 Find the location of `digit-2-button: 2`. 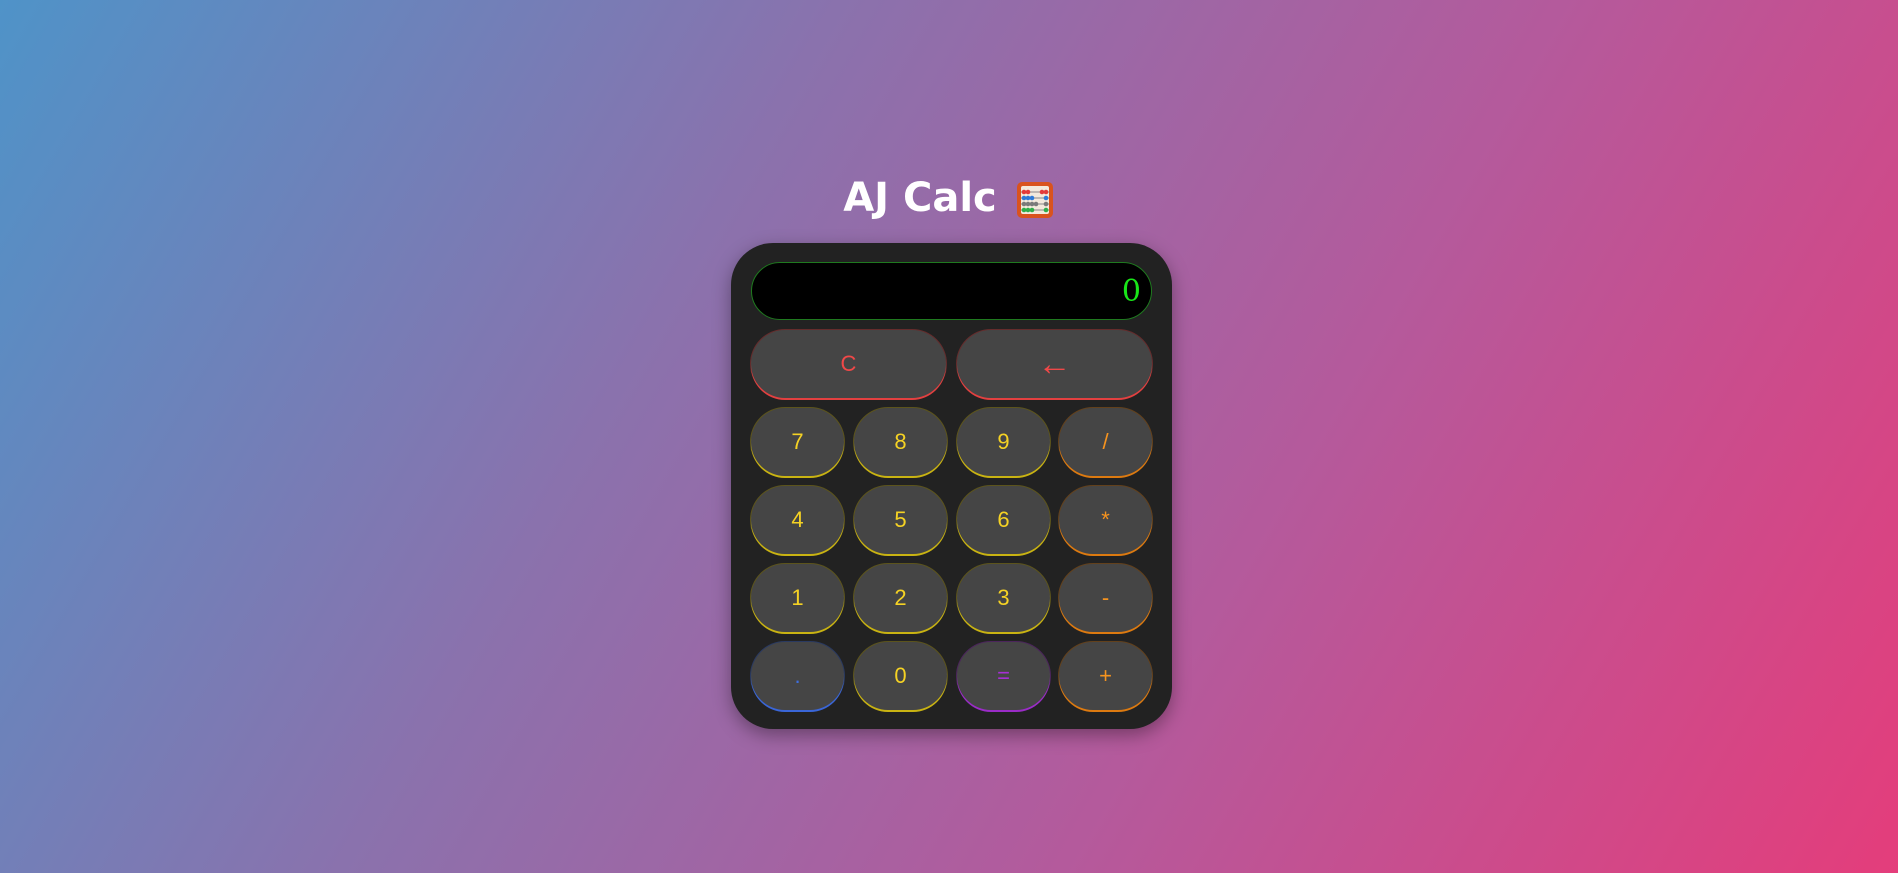

digit-2-button: 2 is located at coordinates (900, 598).